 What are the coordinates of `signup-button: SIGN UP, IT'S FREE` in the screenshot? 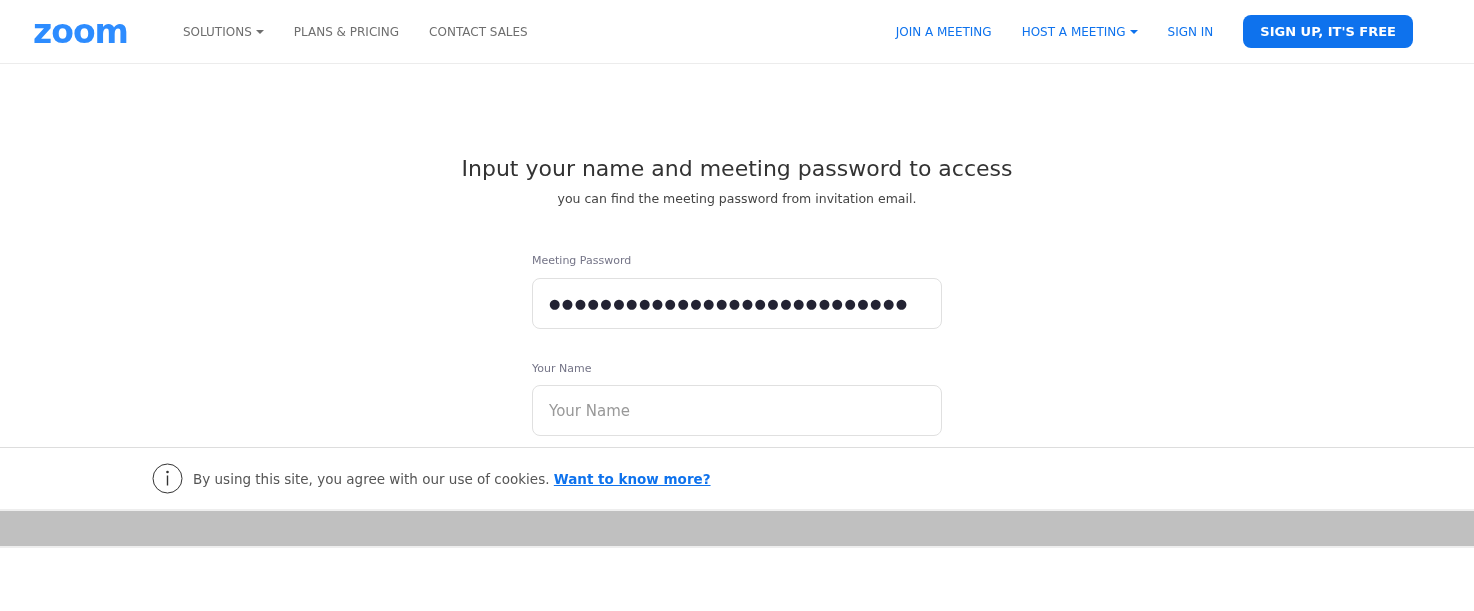 It's located at (1328, 31).